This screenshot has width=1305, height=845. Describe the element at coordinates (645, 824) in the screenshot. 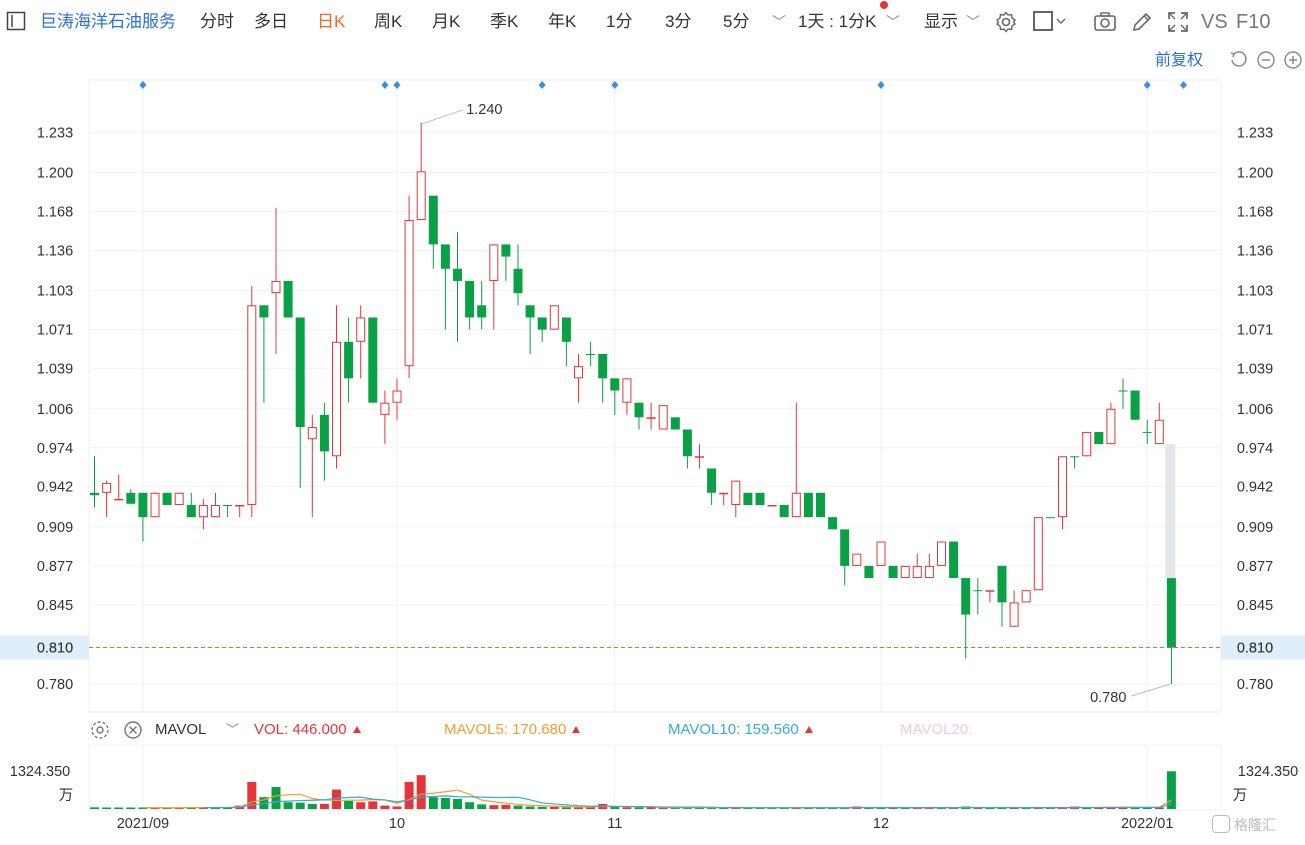

I see `x-axis: 2021/09 10 11 12 2022/01` at that location.